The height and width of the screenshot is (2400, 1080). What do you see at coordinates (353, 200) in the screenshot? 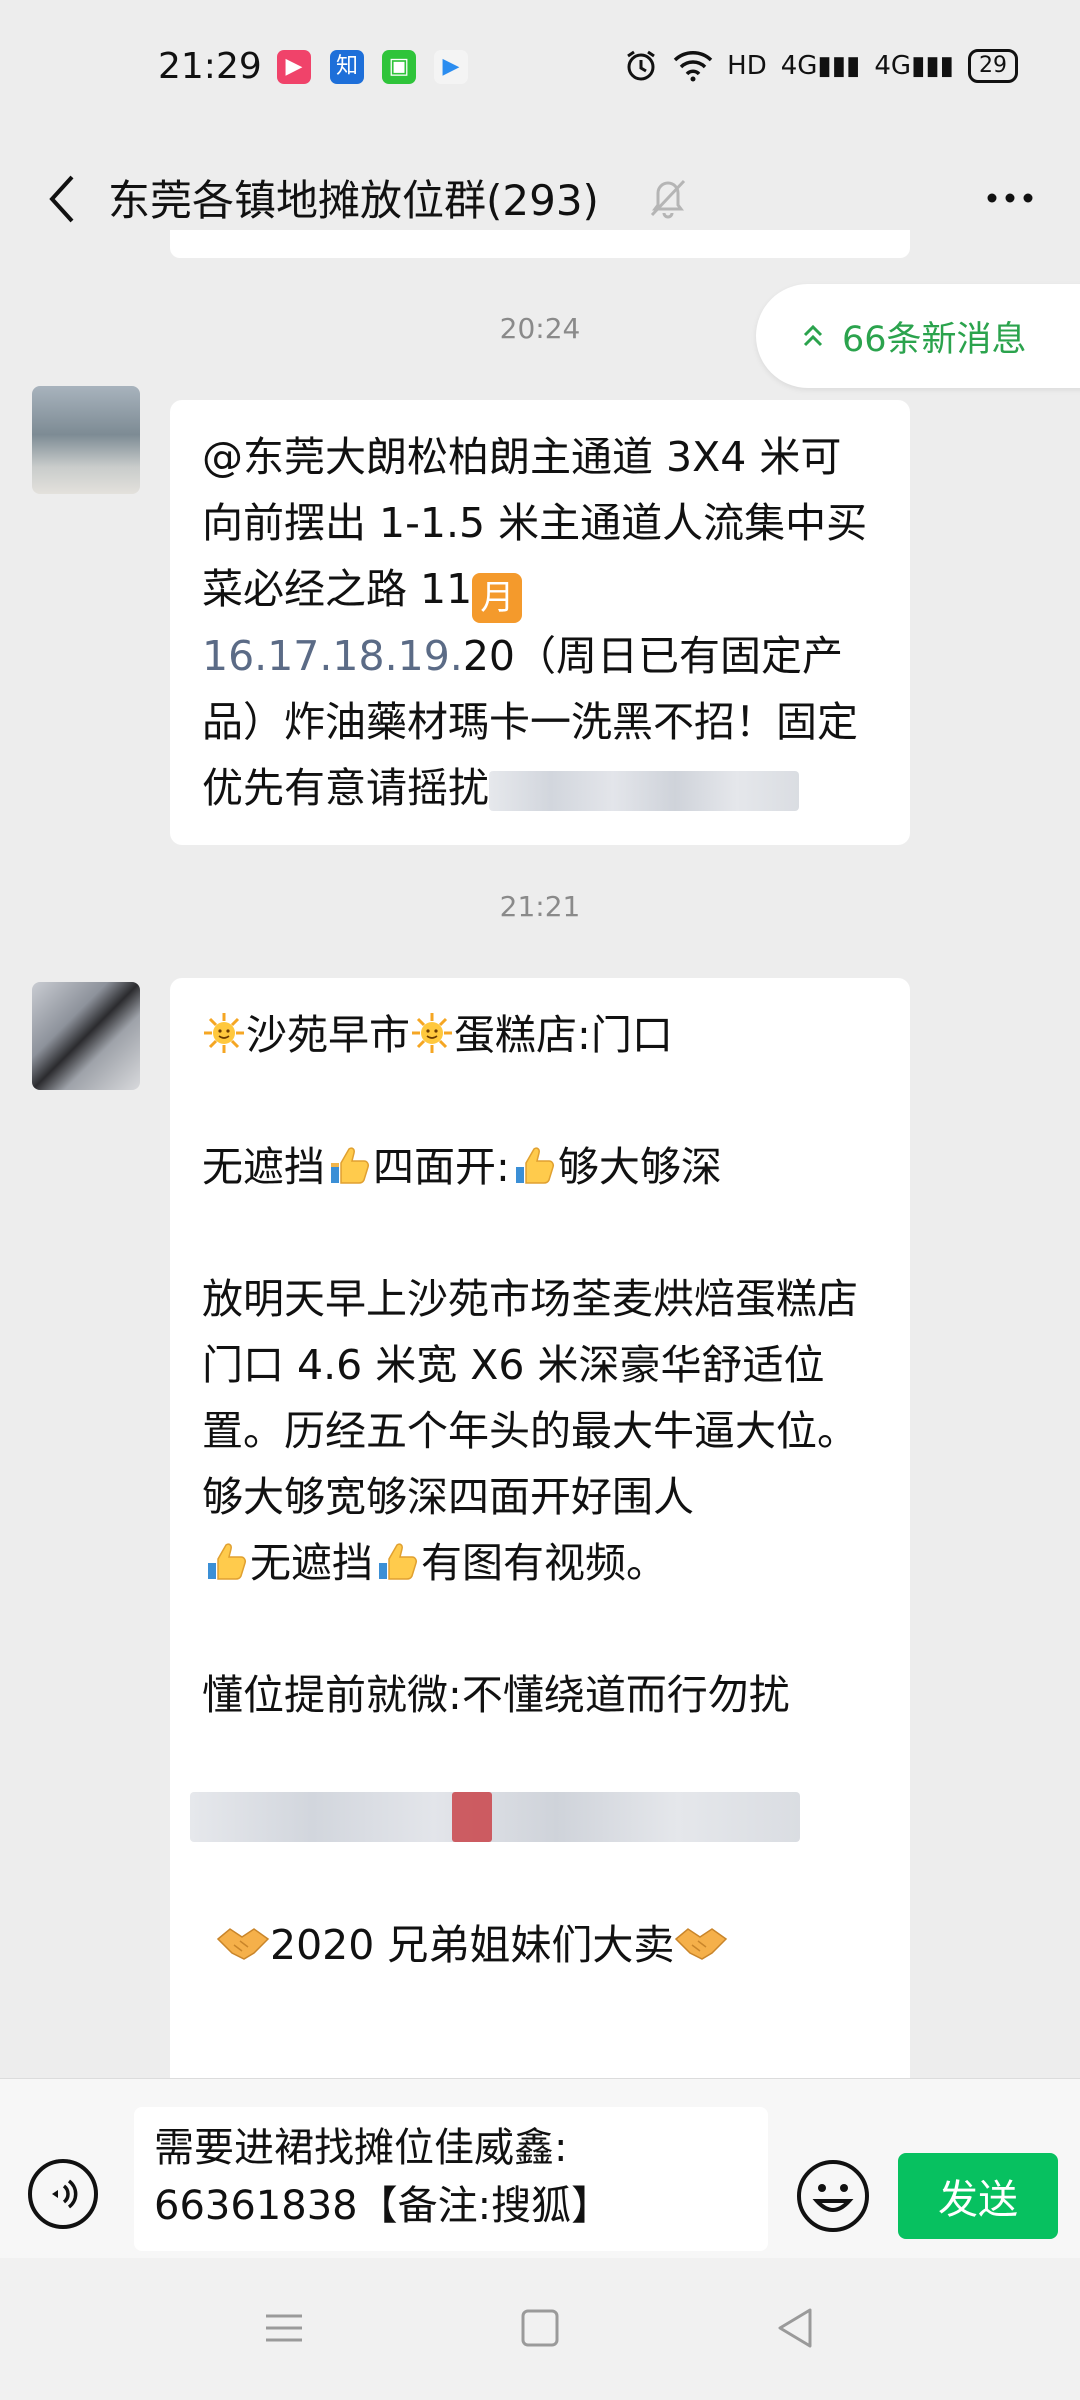
I see `chat-title: 东莞各镇地摊放位群(293)` at bounding box center [353, 200].